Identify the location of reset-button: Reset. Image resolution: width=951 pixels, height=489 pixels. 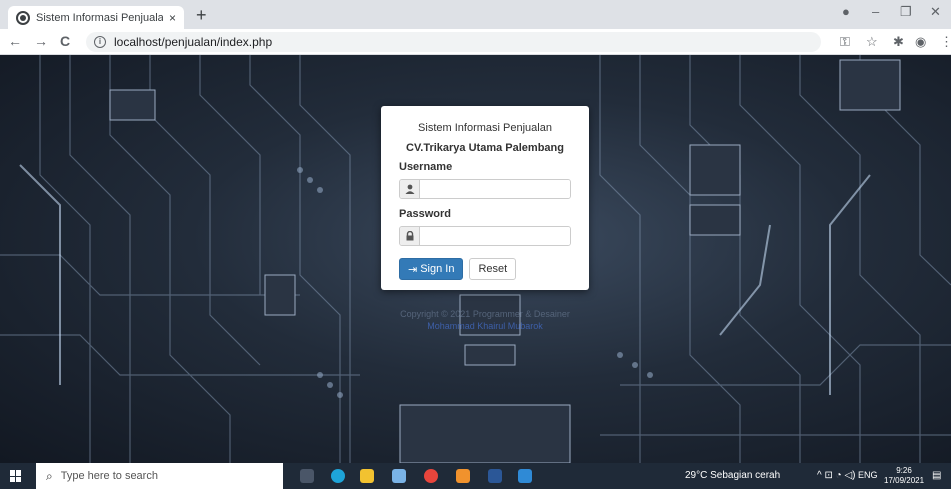
(493, 269).